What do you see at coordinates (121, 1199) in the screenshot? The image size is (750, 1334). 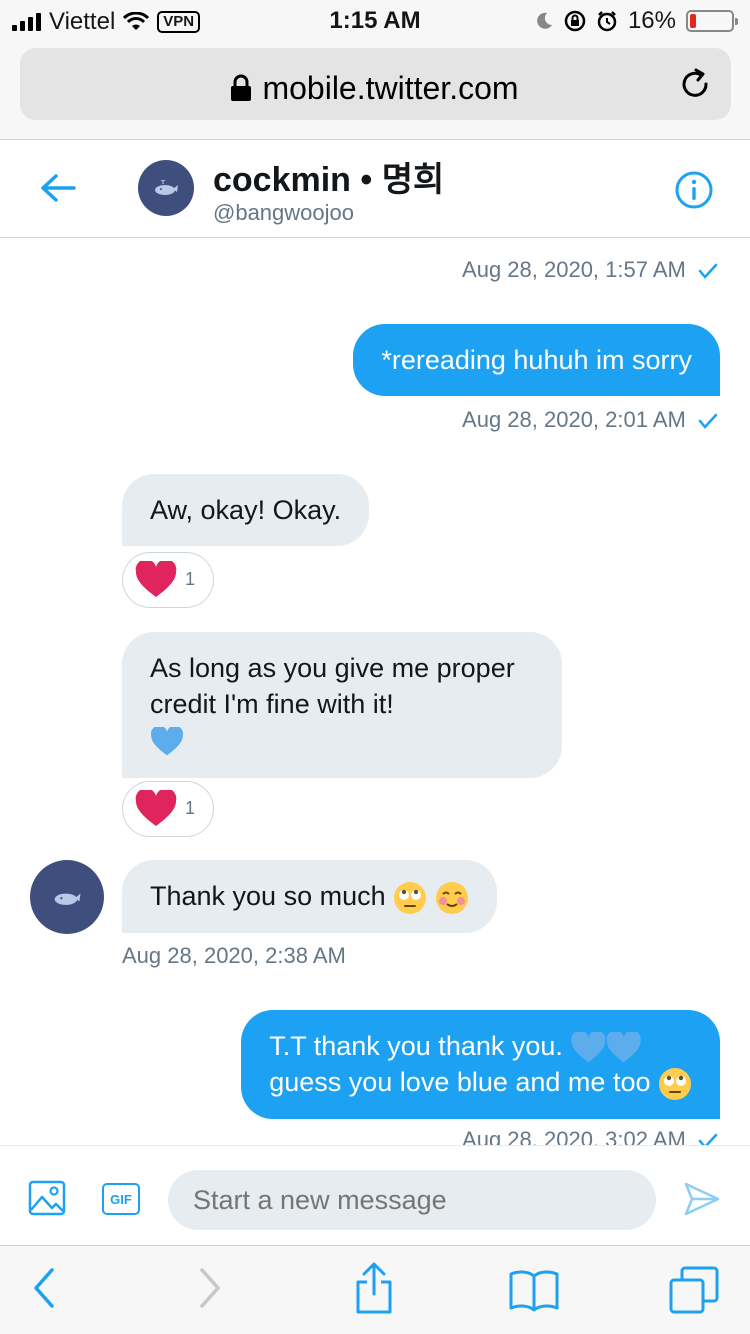 I see `gif-button: GIF` at bounding box center [121, 1199].